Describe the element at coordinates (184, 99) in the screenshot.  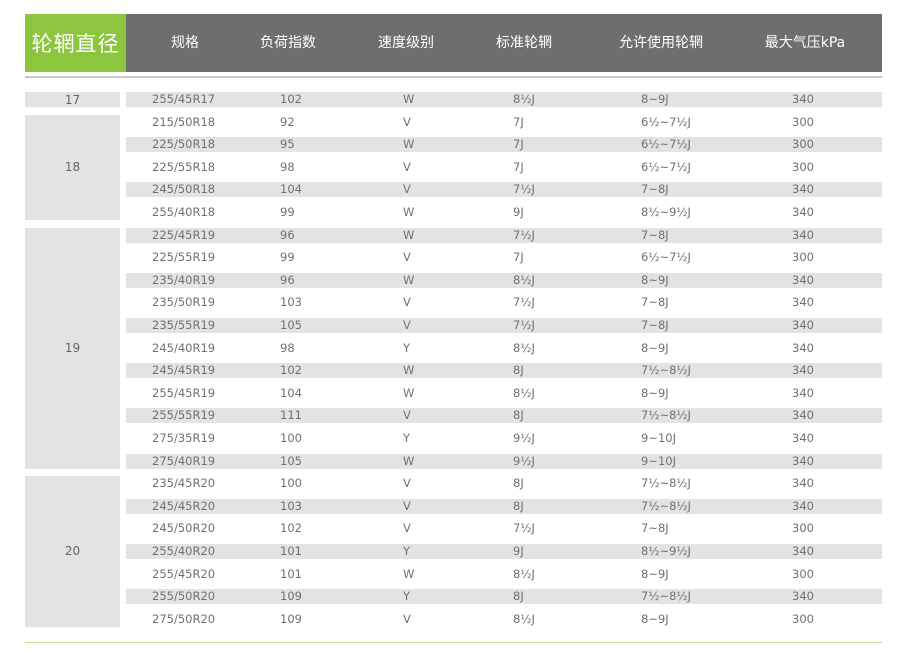
I see `size-cell: 255/45R17` at that location.